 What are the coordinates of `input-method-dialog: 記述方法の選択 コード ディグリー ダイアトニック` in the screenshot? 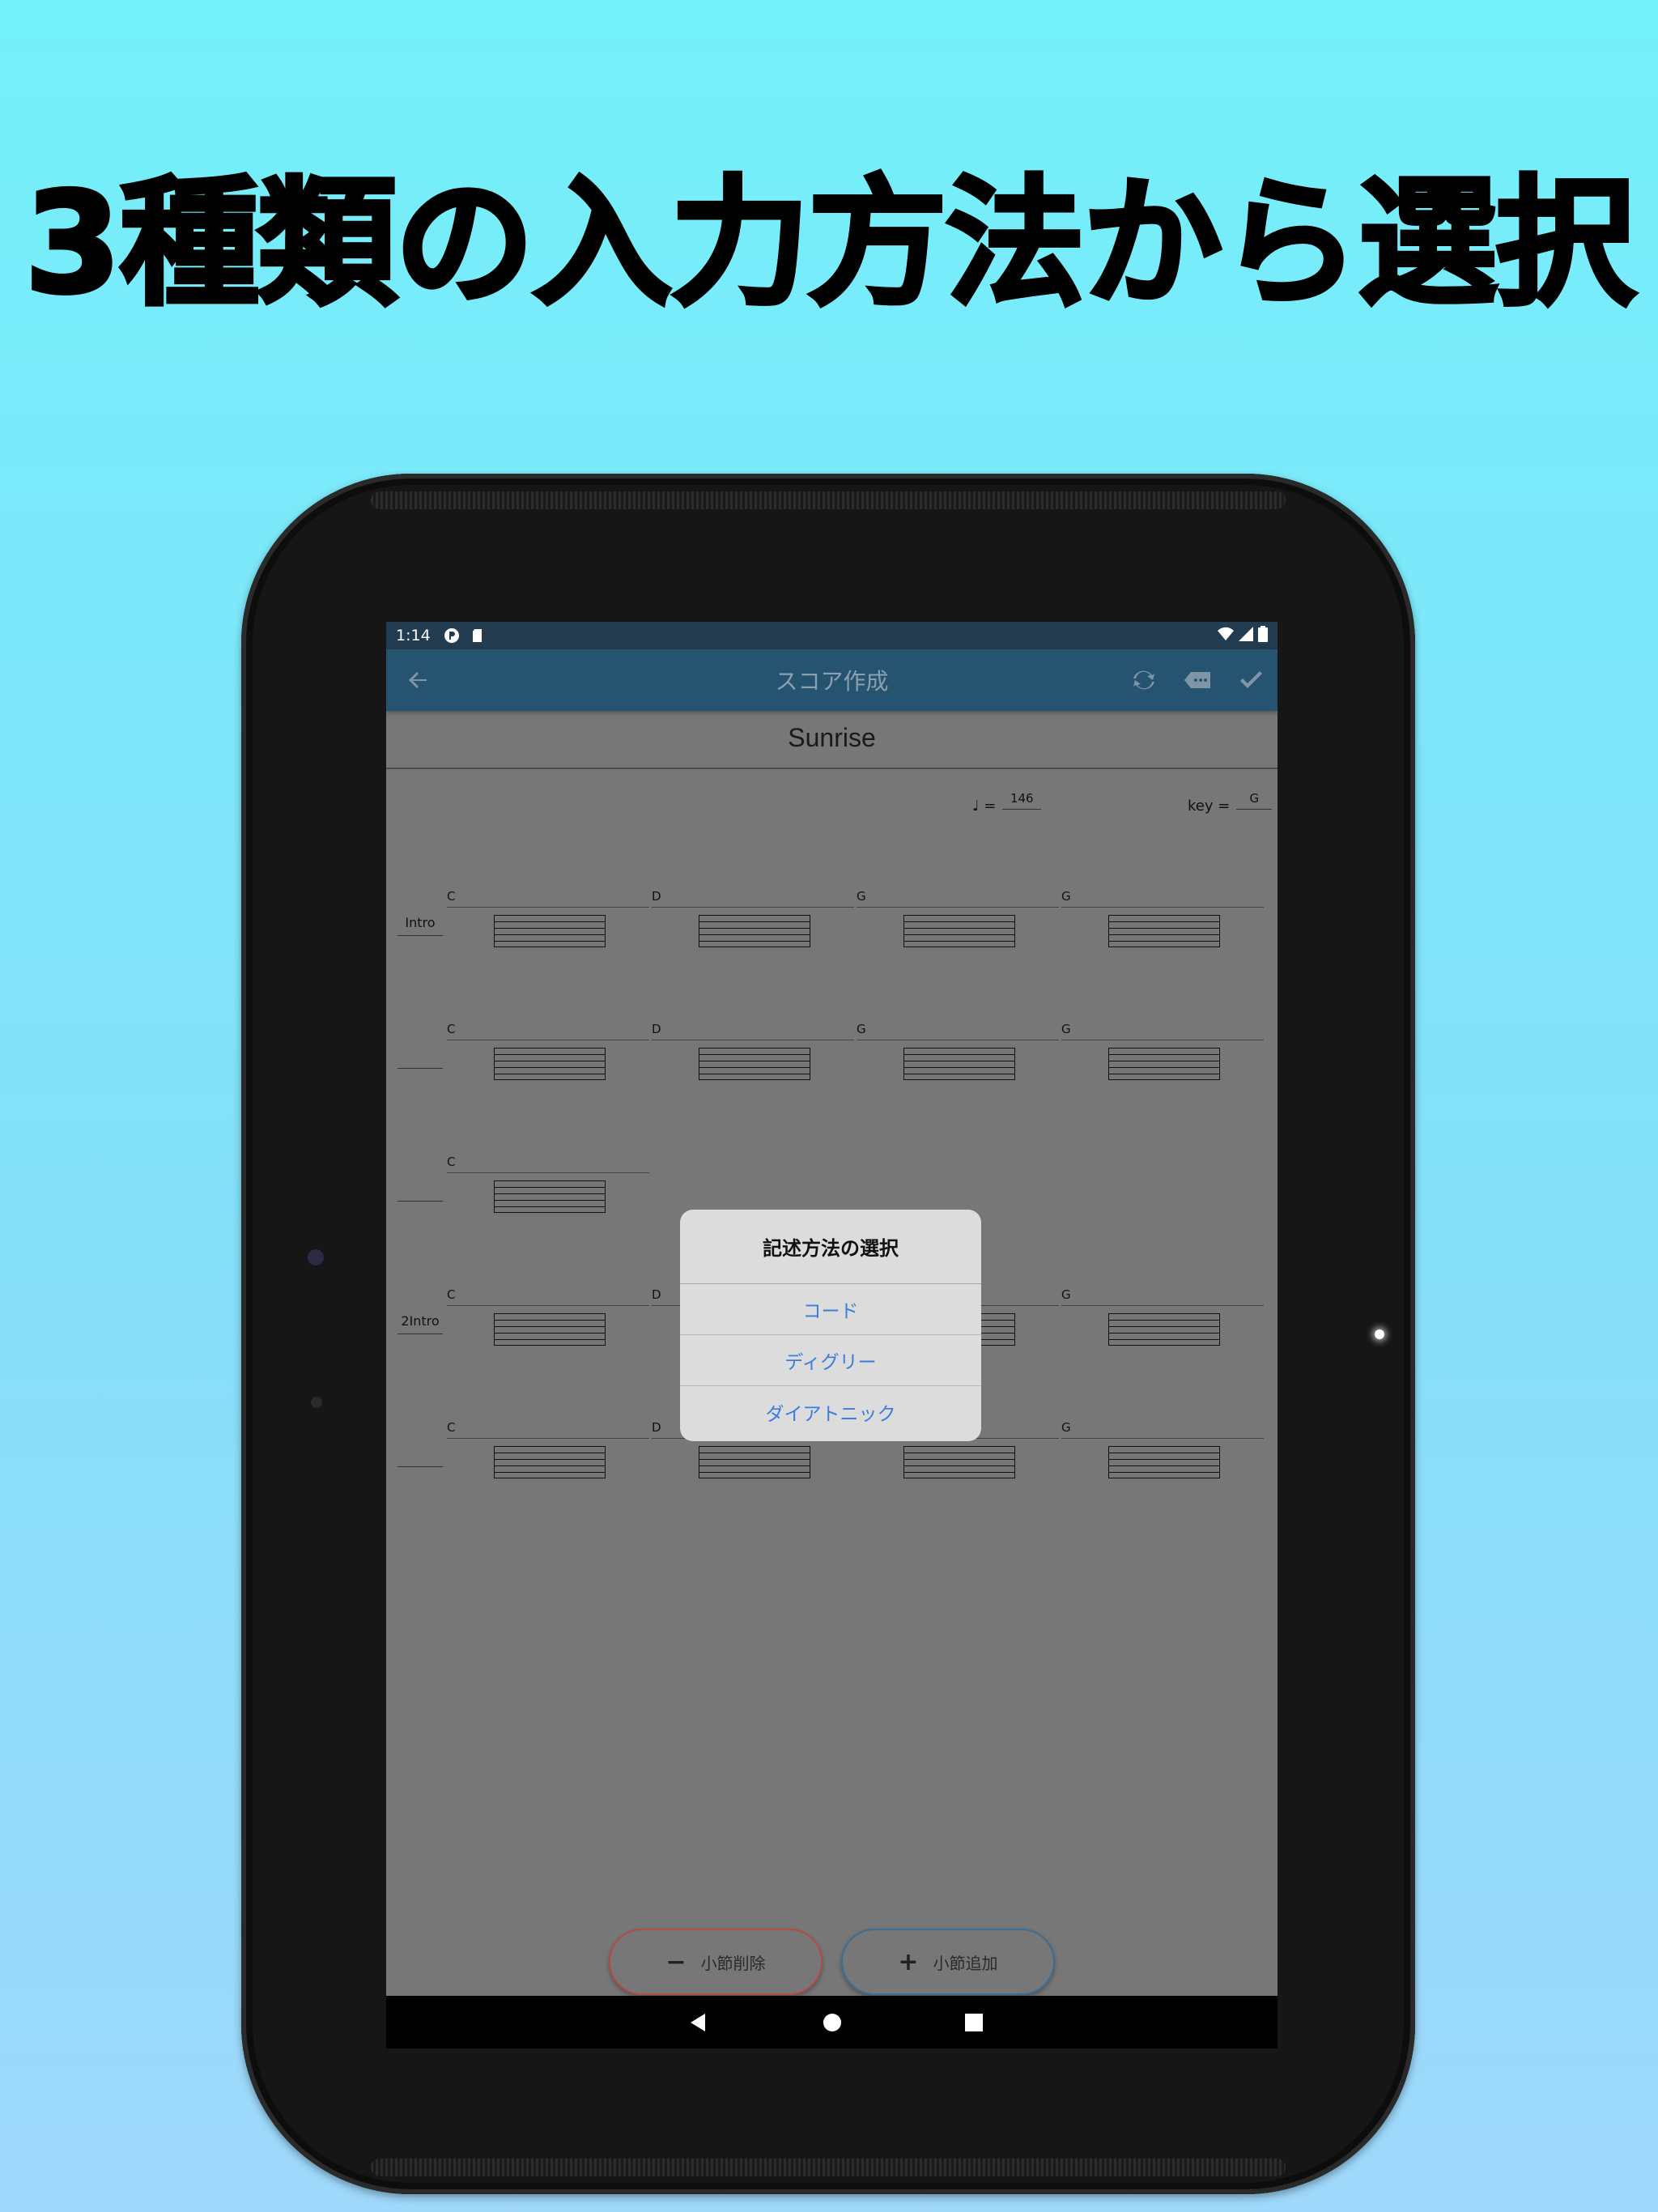 It's located at (830, 1326).